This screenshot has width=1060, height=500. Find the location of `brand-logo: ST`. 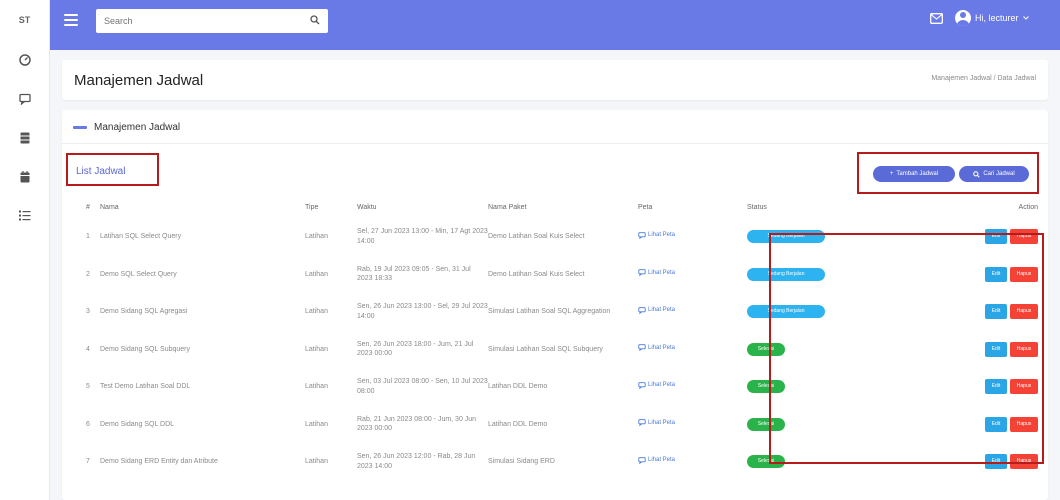

brand-logo: ST is located at coordinates (24, 20).